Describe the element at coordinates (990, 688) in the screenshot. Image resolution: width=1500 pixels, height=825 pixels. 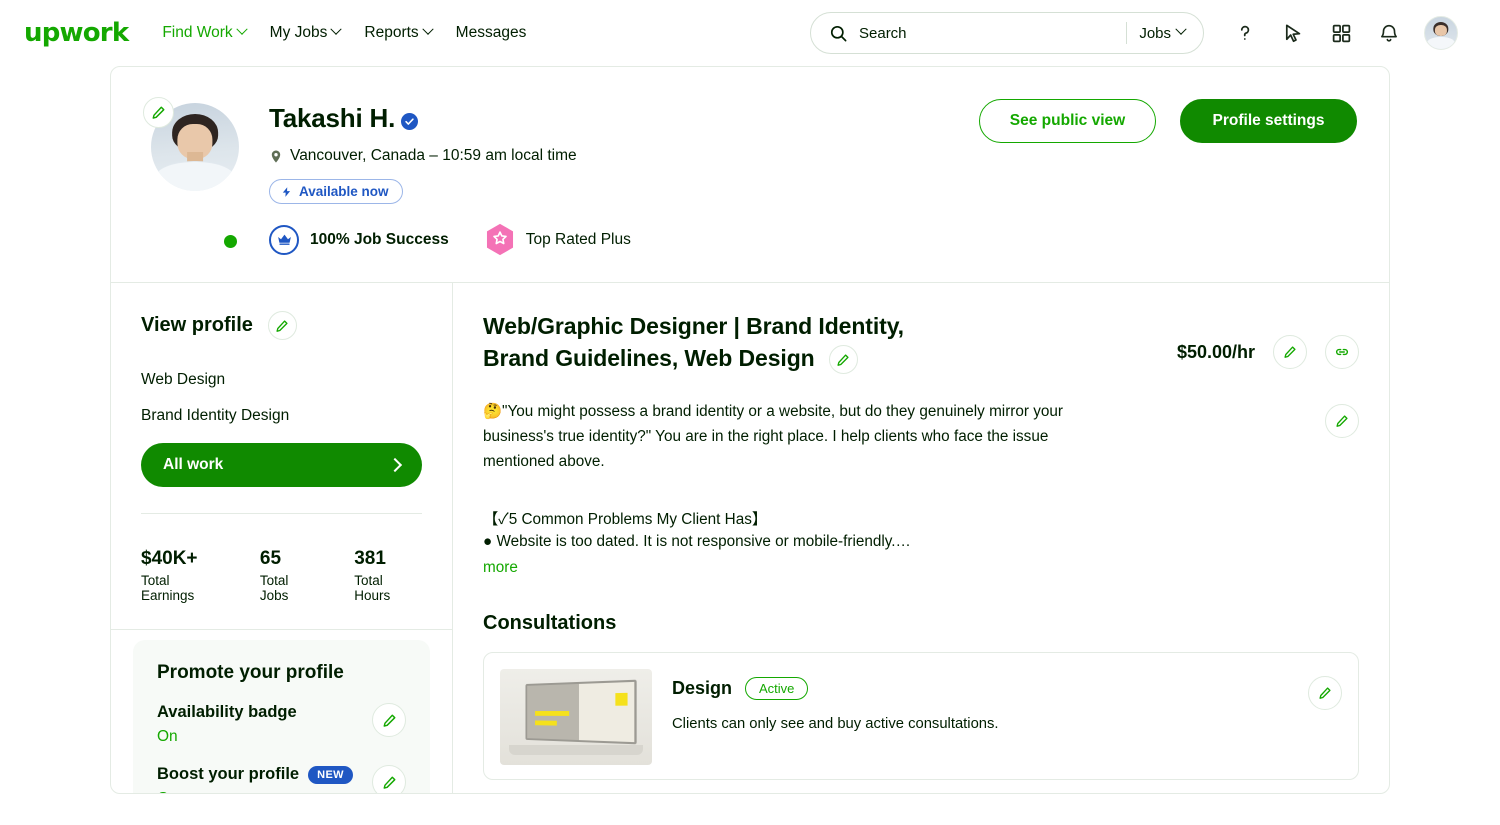
I see `consultation-name-row: Design Active` at that location.